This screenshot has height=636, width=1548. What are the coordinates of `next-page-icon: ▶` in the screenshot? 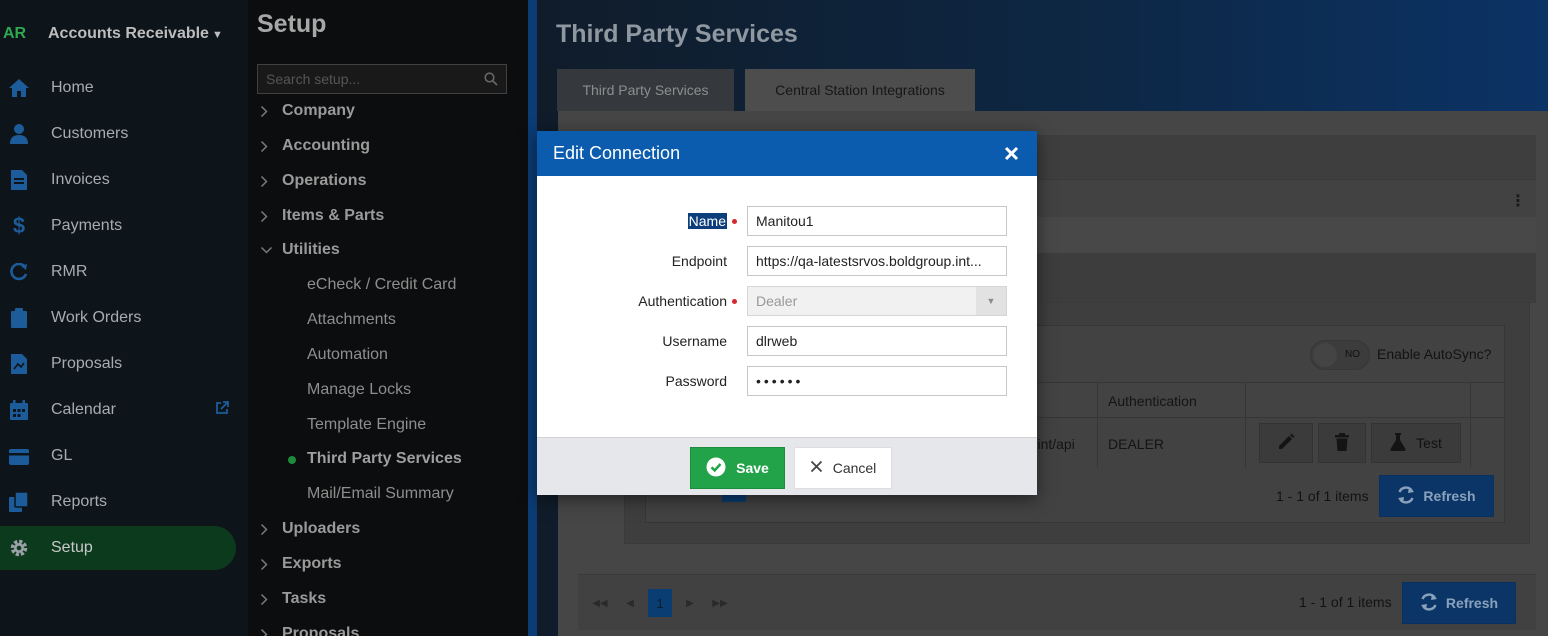 It's located at (690, 603).